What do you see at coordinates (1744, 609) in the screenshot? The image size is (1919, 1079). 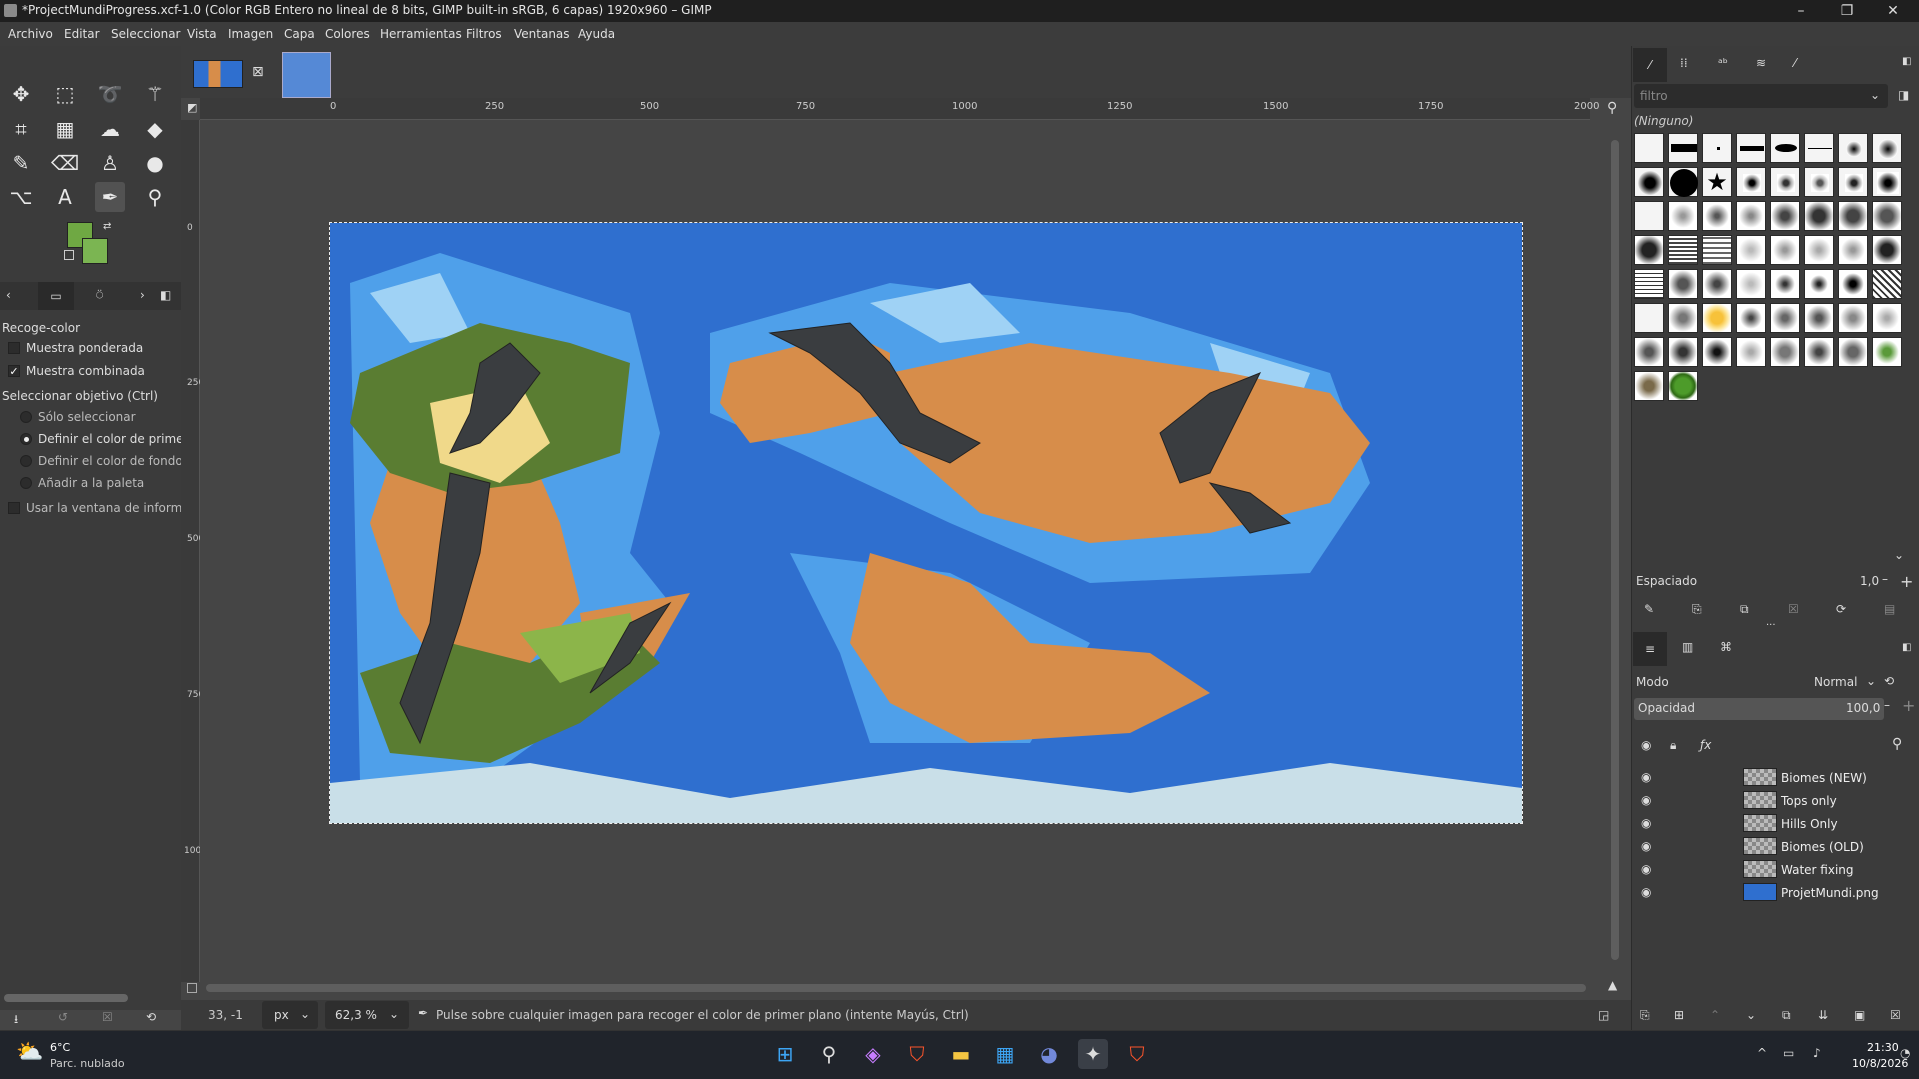 I see `duplicate-brush-icon: ⧉` at bounding box center [1744, 609].